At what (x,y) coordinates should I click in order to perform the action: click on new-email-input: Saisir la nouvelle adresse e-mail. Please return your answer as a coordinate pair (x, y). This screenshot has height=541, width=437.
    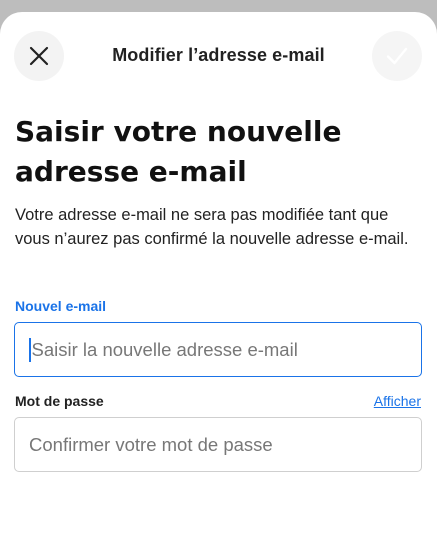
    Looking at the image, I should click on (218, 349).